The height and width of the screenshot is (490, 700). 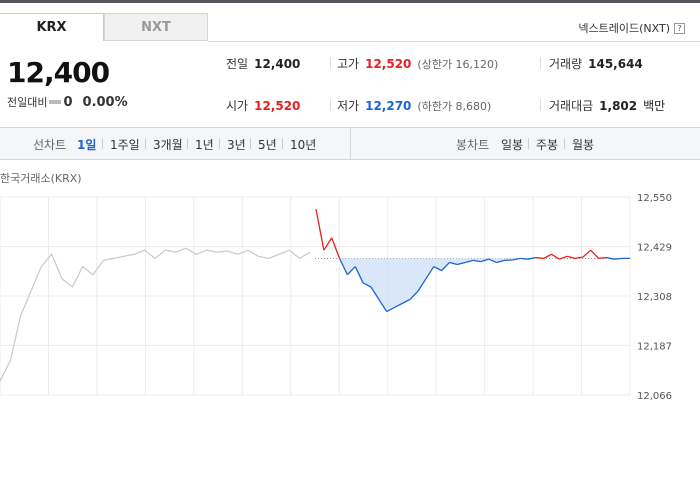 I want to click on stat-value: 12,270, so click(x=388, y=105).